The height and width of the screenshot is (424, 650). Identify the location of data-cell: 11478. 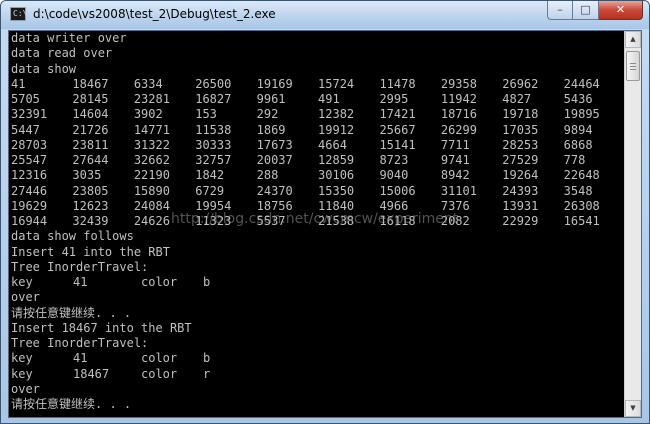
(397, 83).